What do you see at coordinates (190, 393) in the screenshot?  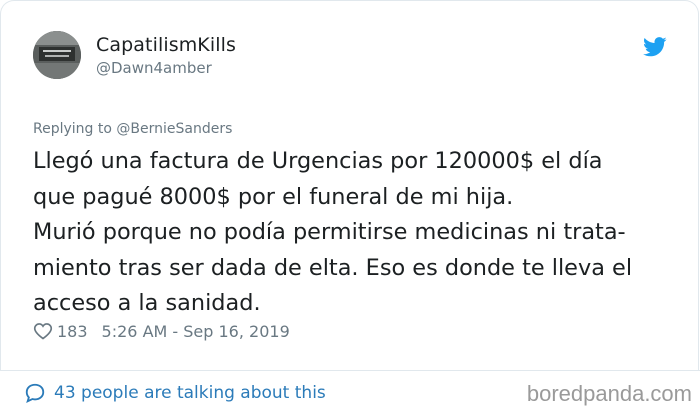 I see `talking-label: 43 people are talking about this` at bounding box center [190, 393].